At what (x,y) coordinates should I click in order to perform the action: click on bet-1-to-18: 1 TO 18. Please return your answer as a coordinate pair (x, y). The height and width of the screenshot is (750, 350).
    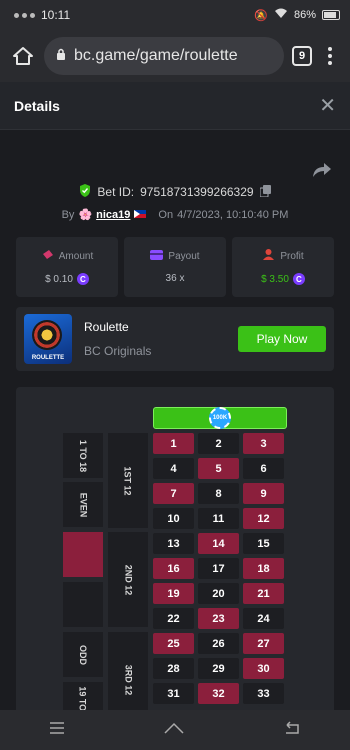
    Looking at the image, I should click on (83, 455).